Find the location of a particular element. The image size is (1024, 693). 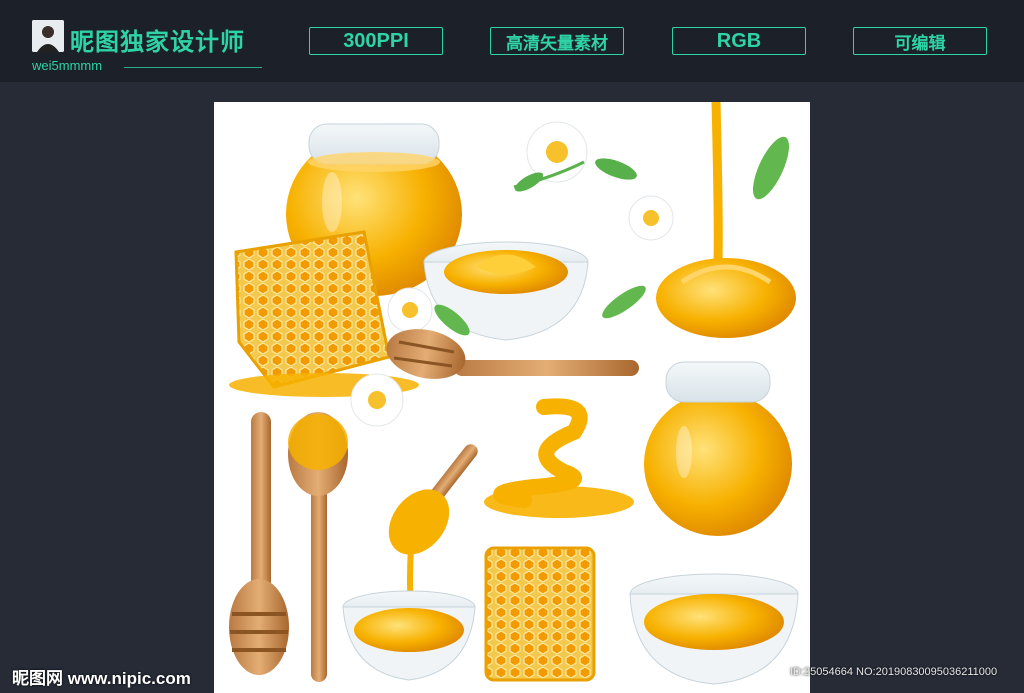

designer-avatar is located at coordinates (48, 36).